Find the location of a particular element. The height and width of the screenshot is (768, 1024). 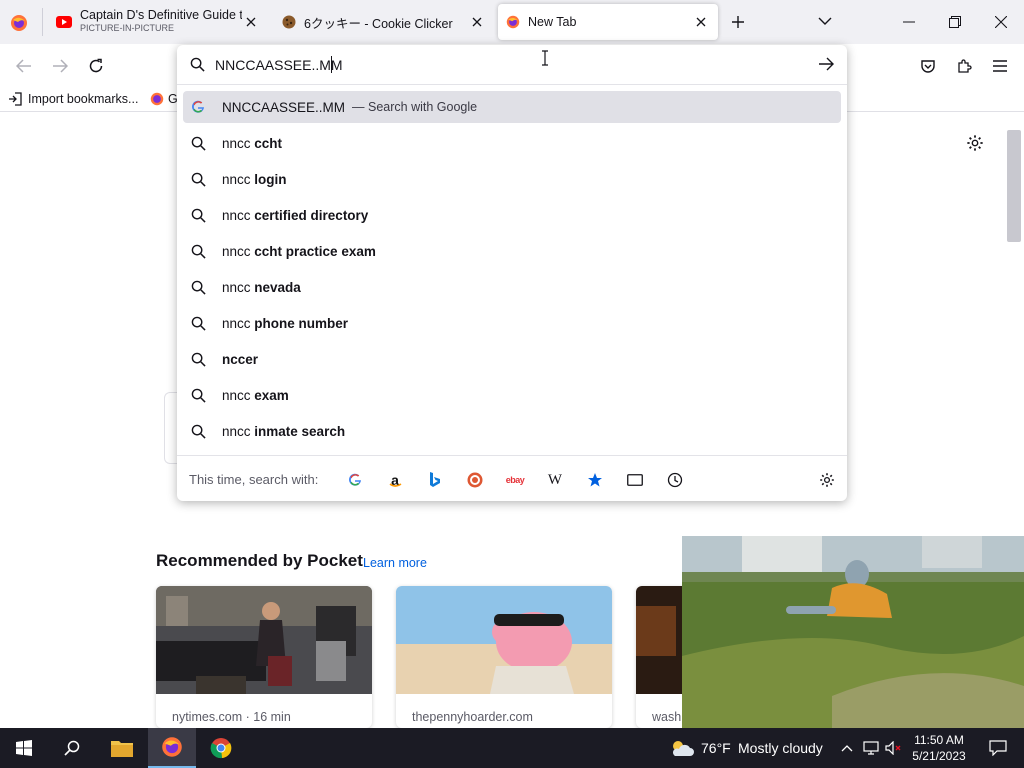

windows-start-icon is located at coordinates (24, 748).